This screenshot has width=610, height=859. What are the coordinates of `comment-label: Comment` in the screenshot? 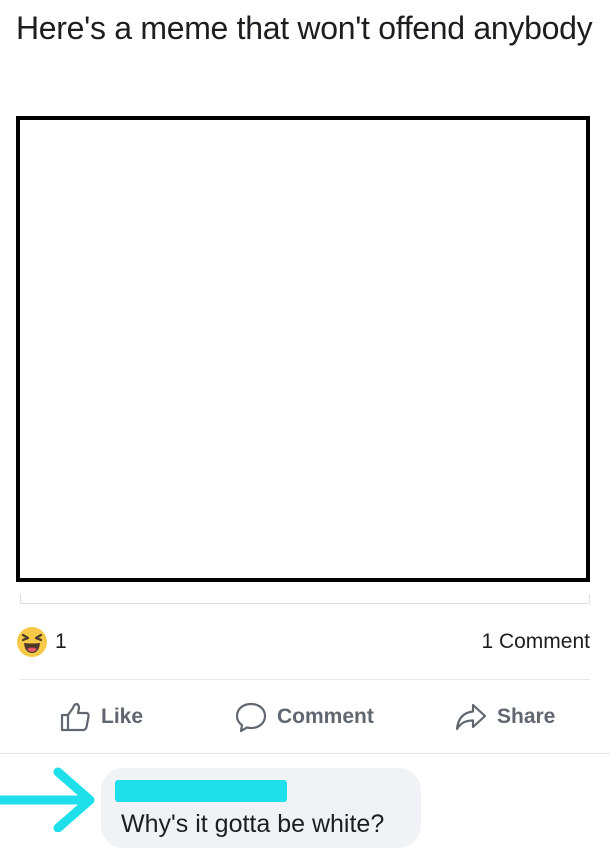 It's located at (325, 716).